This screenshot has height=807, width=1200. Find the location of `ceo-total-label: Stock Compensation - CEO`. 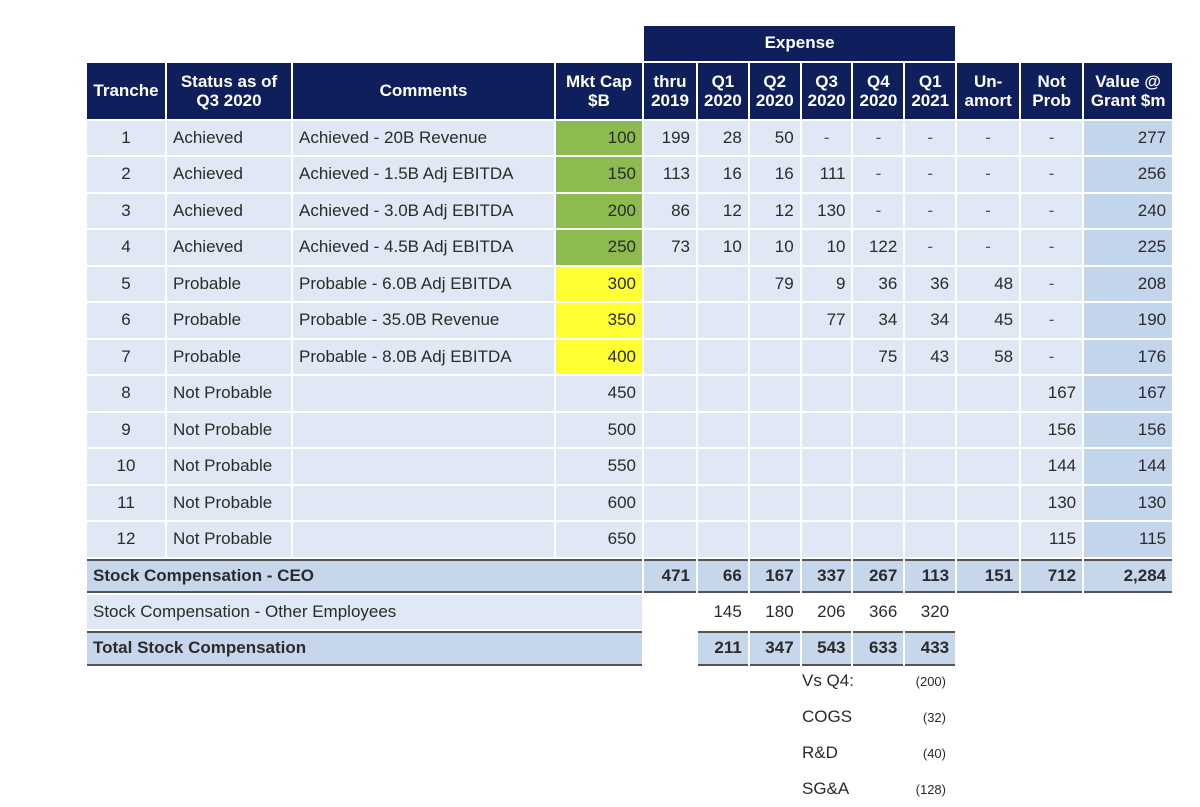

ceo-total-label: Stock Compensation - CEO is located at coordinates (364, 575).